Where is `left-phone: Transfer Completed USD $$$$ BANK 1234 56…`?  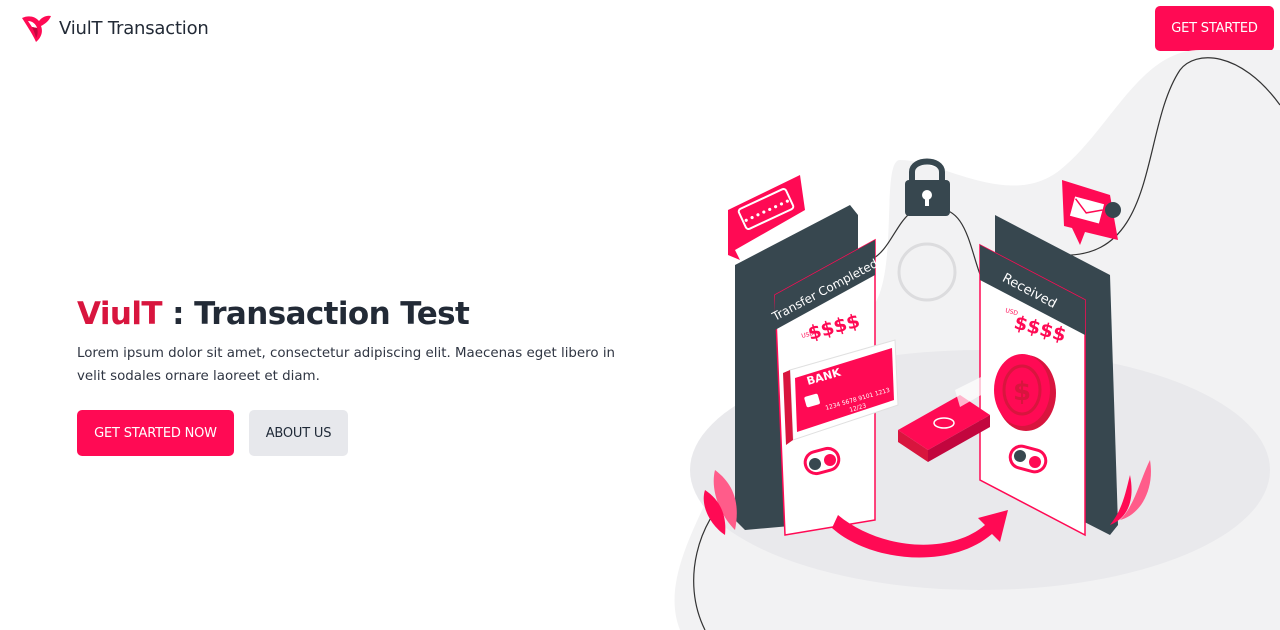 left-phone: Transfer Completed USD $$$$ BANK 1234 56… is located at coordinates (817, 370).